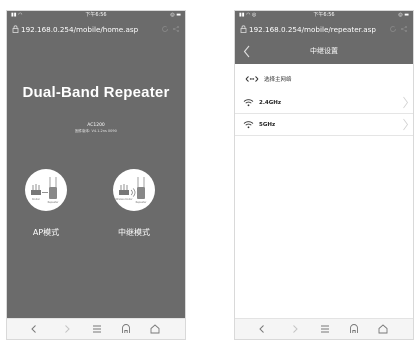 This screenshot has height=346, width=419. I want to click on firmware-text: 固件版本: V4.1.2ns 0090, so click(96, 131).